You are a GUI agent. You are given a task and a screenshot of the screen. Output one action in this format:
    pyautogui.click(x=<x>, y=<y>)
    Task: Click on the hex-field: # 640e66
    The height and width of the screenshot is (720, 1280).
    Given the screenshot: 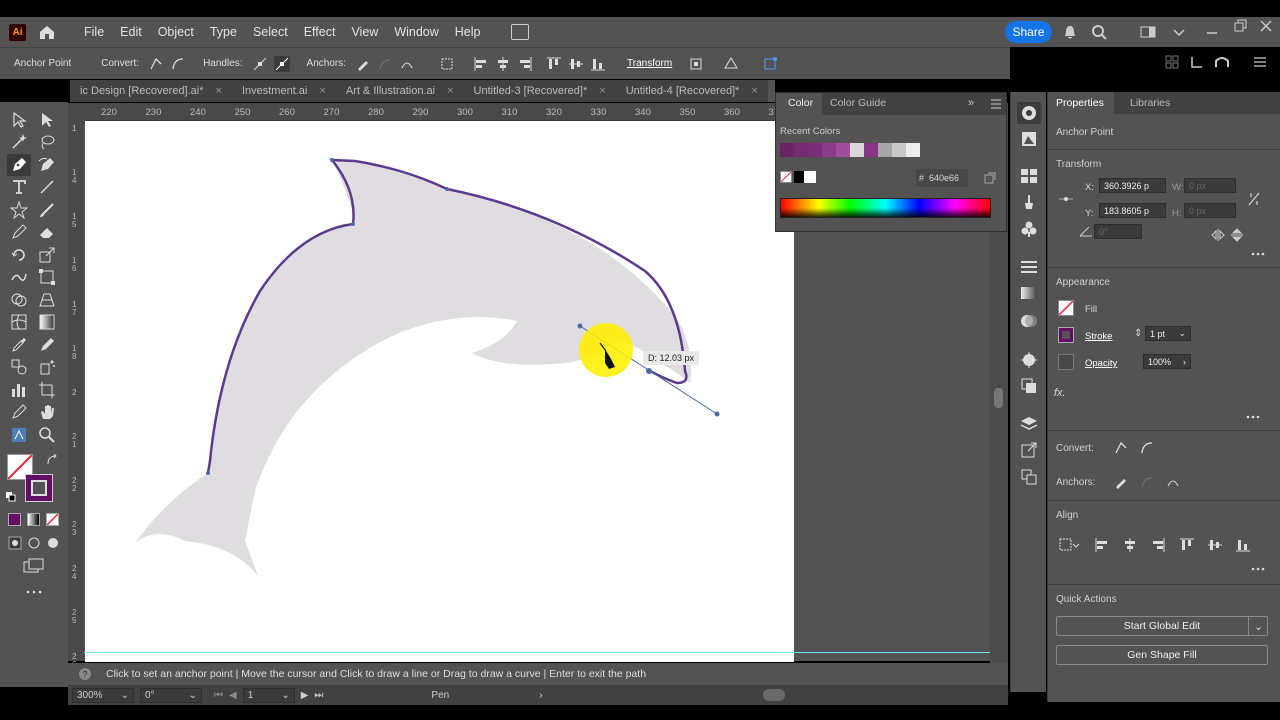 What is the action you would take?
    pyautogui.click(x=942, y=178)
    